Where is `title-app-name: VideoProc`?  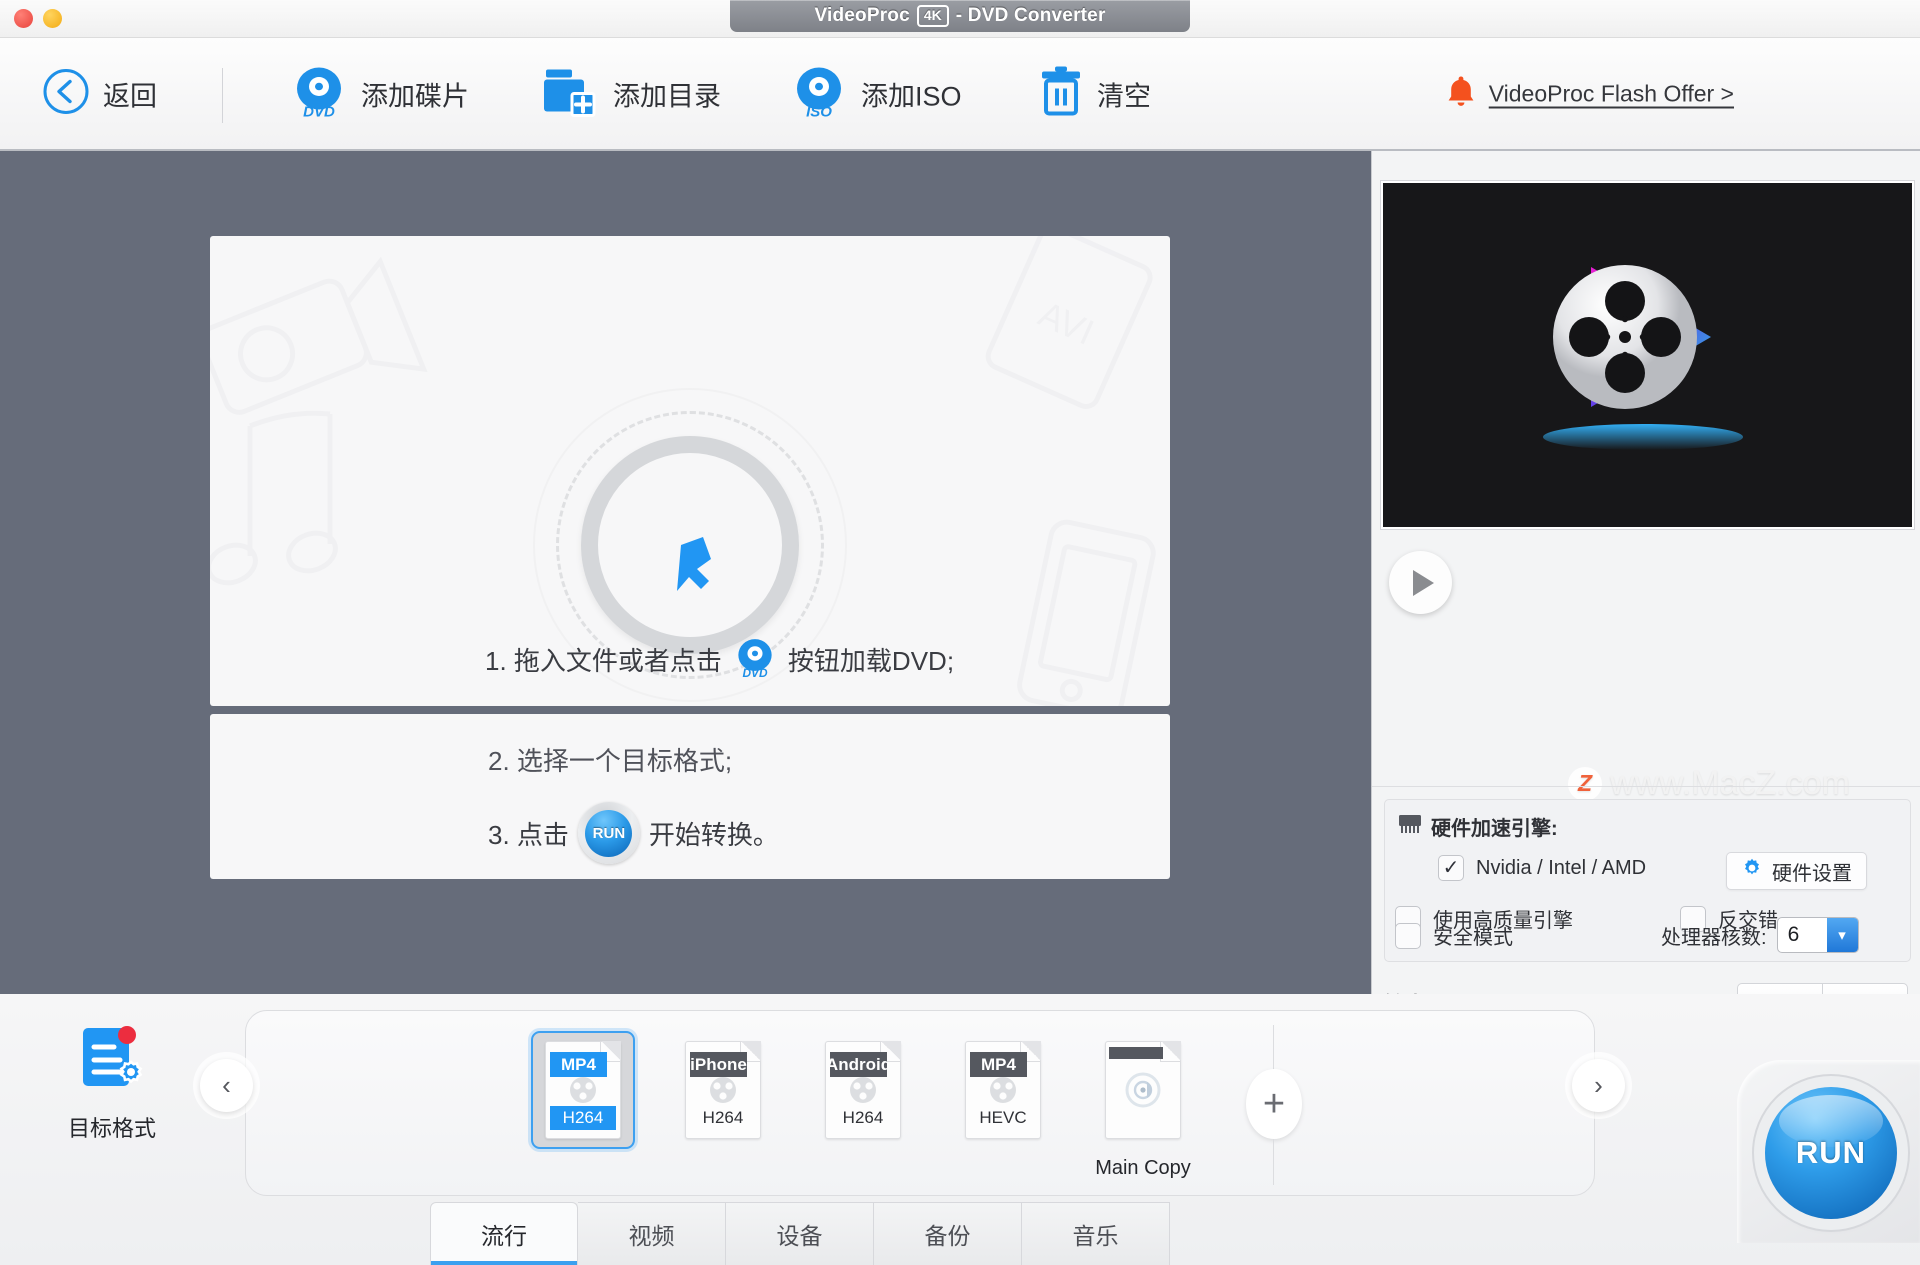
title-app-name: VideoProc is located at coordinates (862, 15).